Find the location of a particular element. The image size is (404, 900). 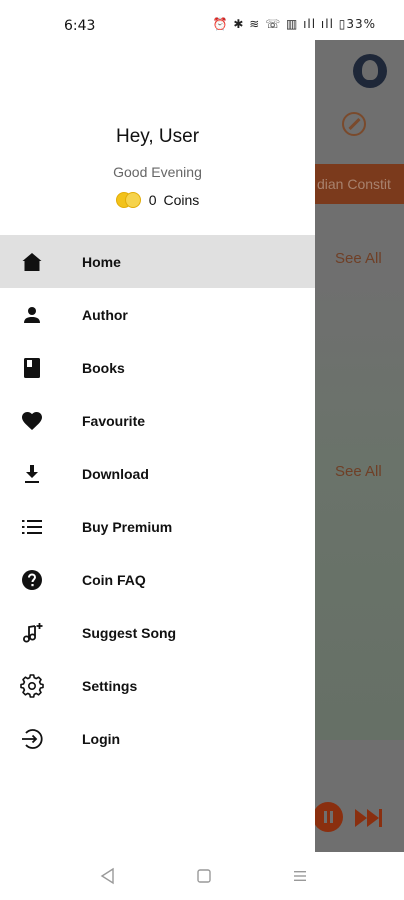

menu-label-login: Login is located at coordinates (101, 738).